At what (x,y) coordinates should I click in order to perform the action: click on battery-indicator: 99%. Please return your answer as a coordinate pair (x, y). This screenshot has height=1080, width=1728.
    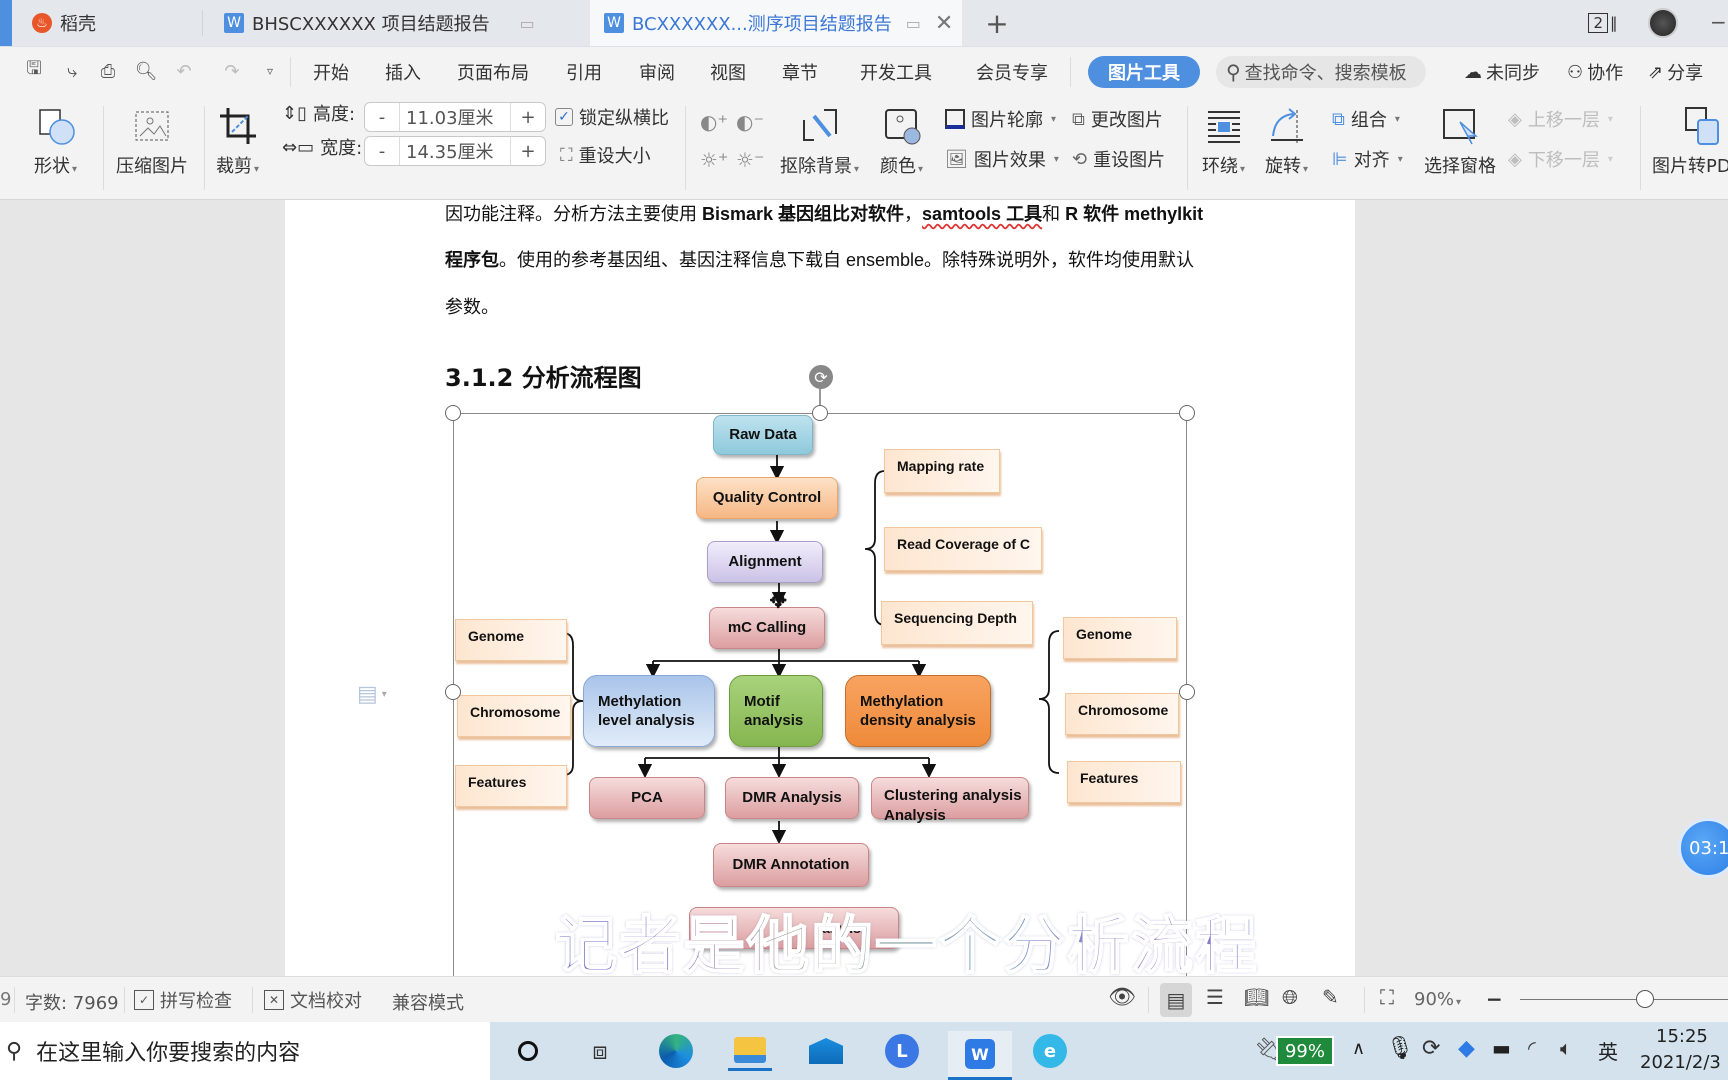
    Looking at the image, I should click on (1305, 1051).